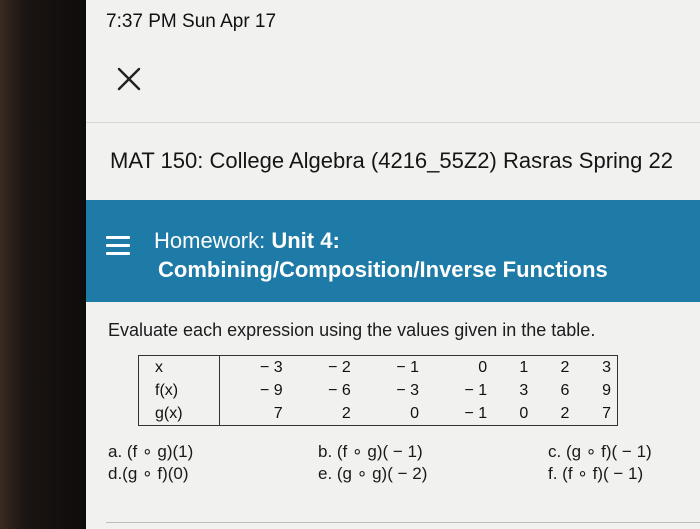  I want to click on part-b: b. (f ∘ g)( − 1), so click(370, 452).